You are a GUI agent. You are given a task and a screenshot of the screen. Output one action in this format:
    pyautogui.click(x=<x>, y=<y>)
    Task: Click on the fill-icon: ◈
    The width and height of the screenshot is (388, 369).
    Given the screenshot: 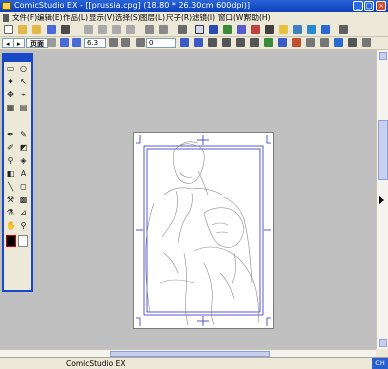 What is the action you would take?
    pyautogui.click(x=23, y=160)
    